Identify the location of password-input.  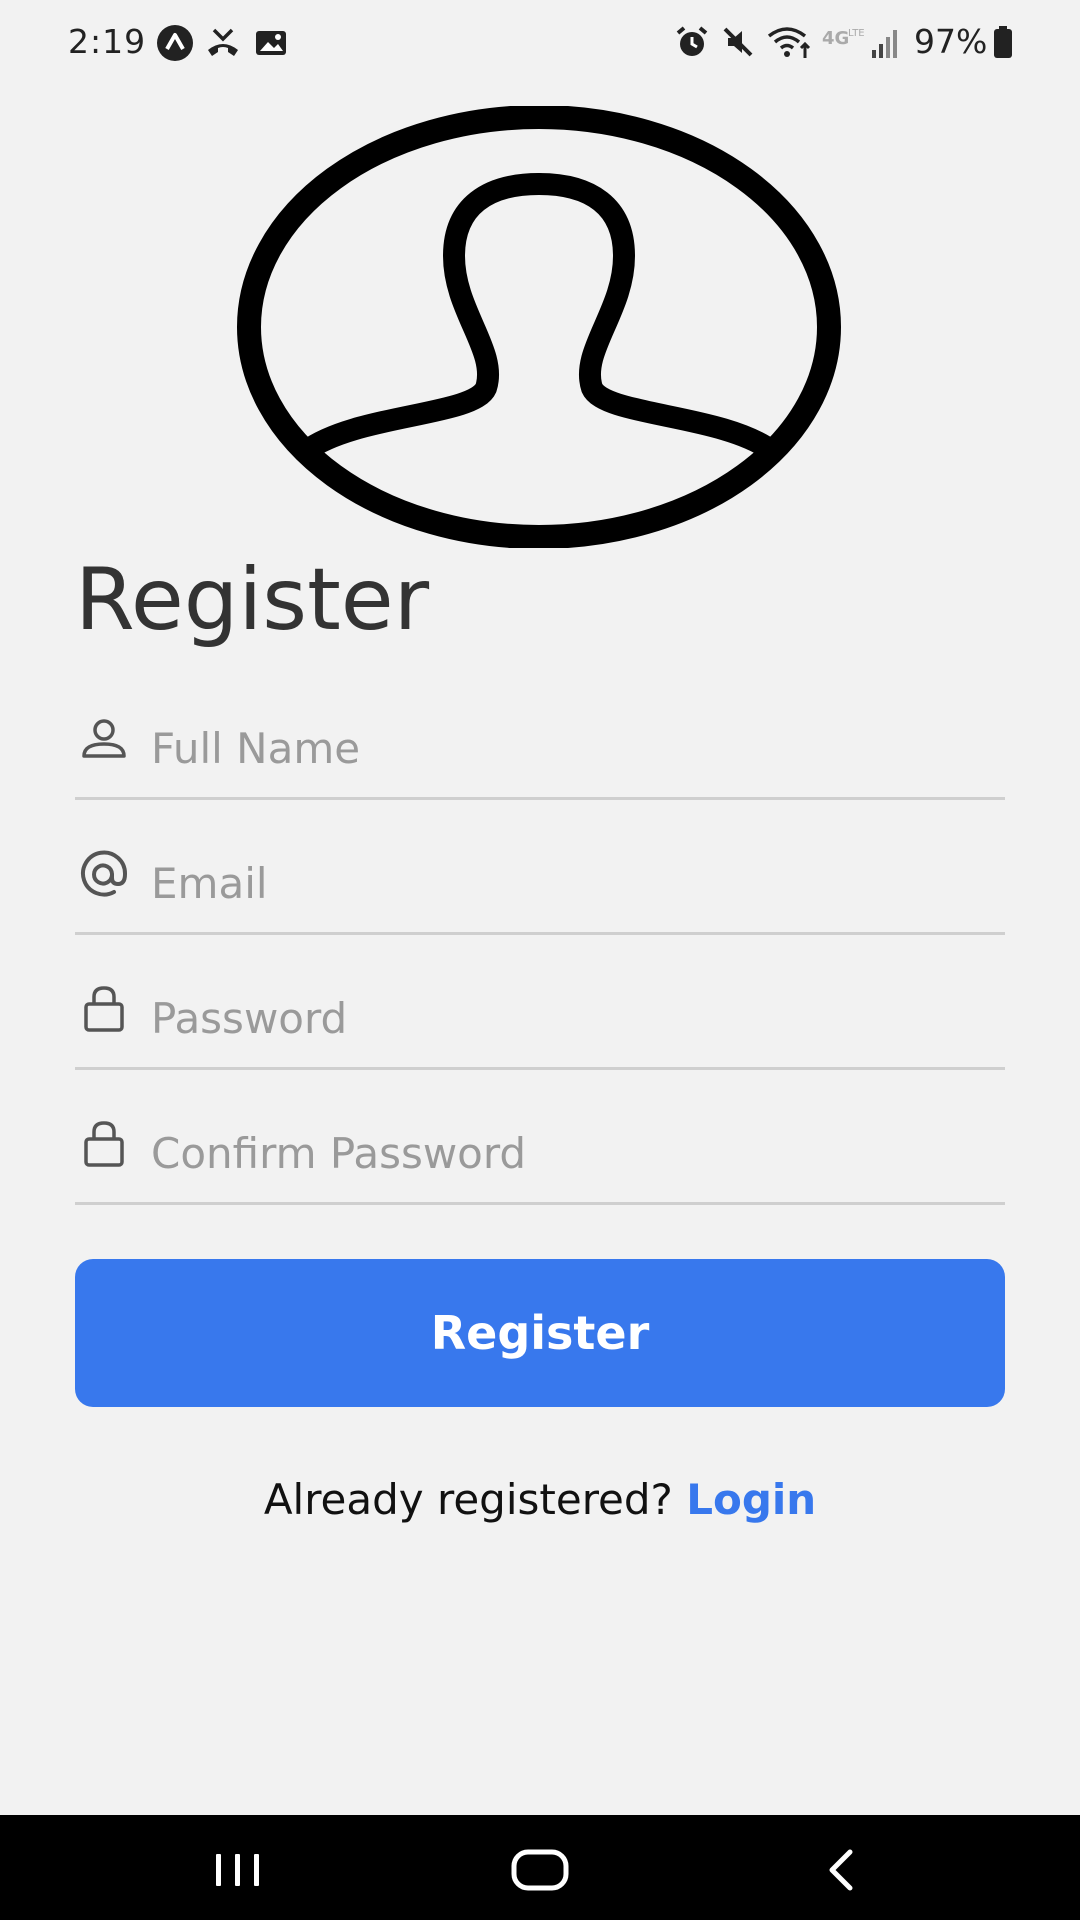
(576, 1018).